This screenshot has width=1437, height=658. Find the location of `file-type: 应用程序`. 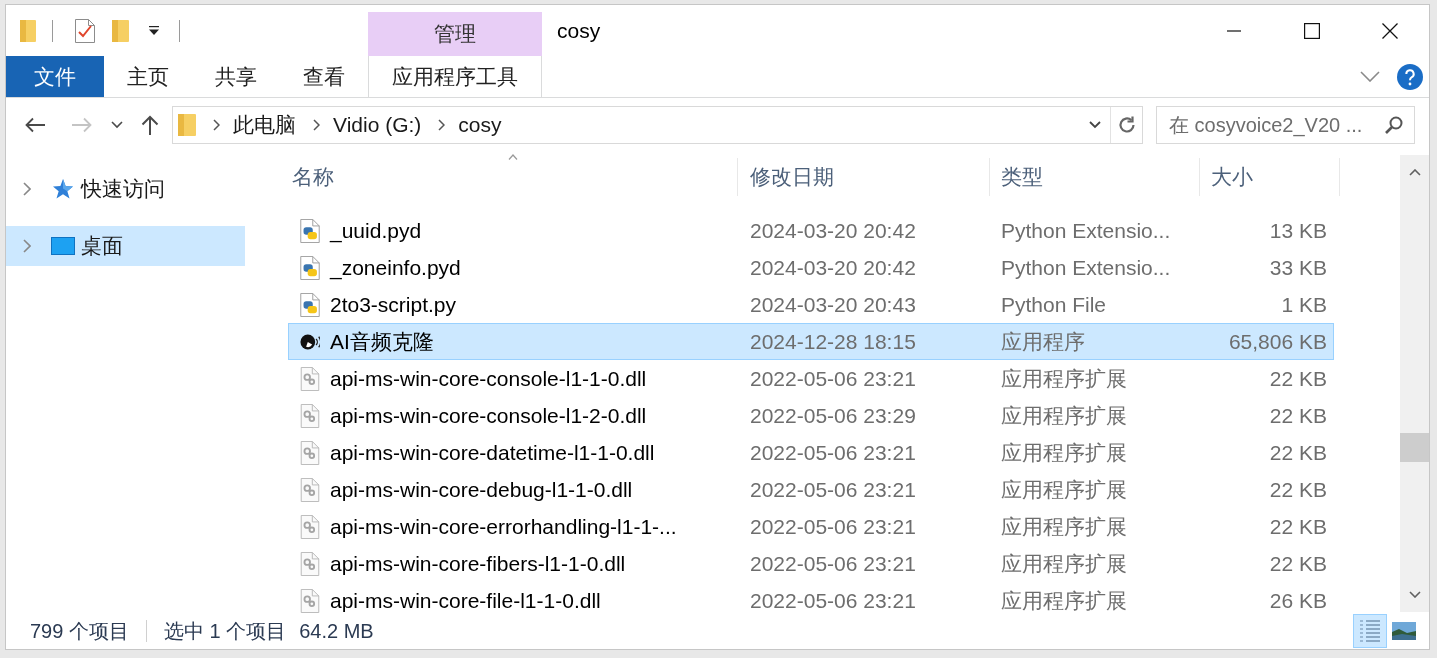

file-type: 应用程序 is located at coordinates (1043, 341).